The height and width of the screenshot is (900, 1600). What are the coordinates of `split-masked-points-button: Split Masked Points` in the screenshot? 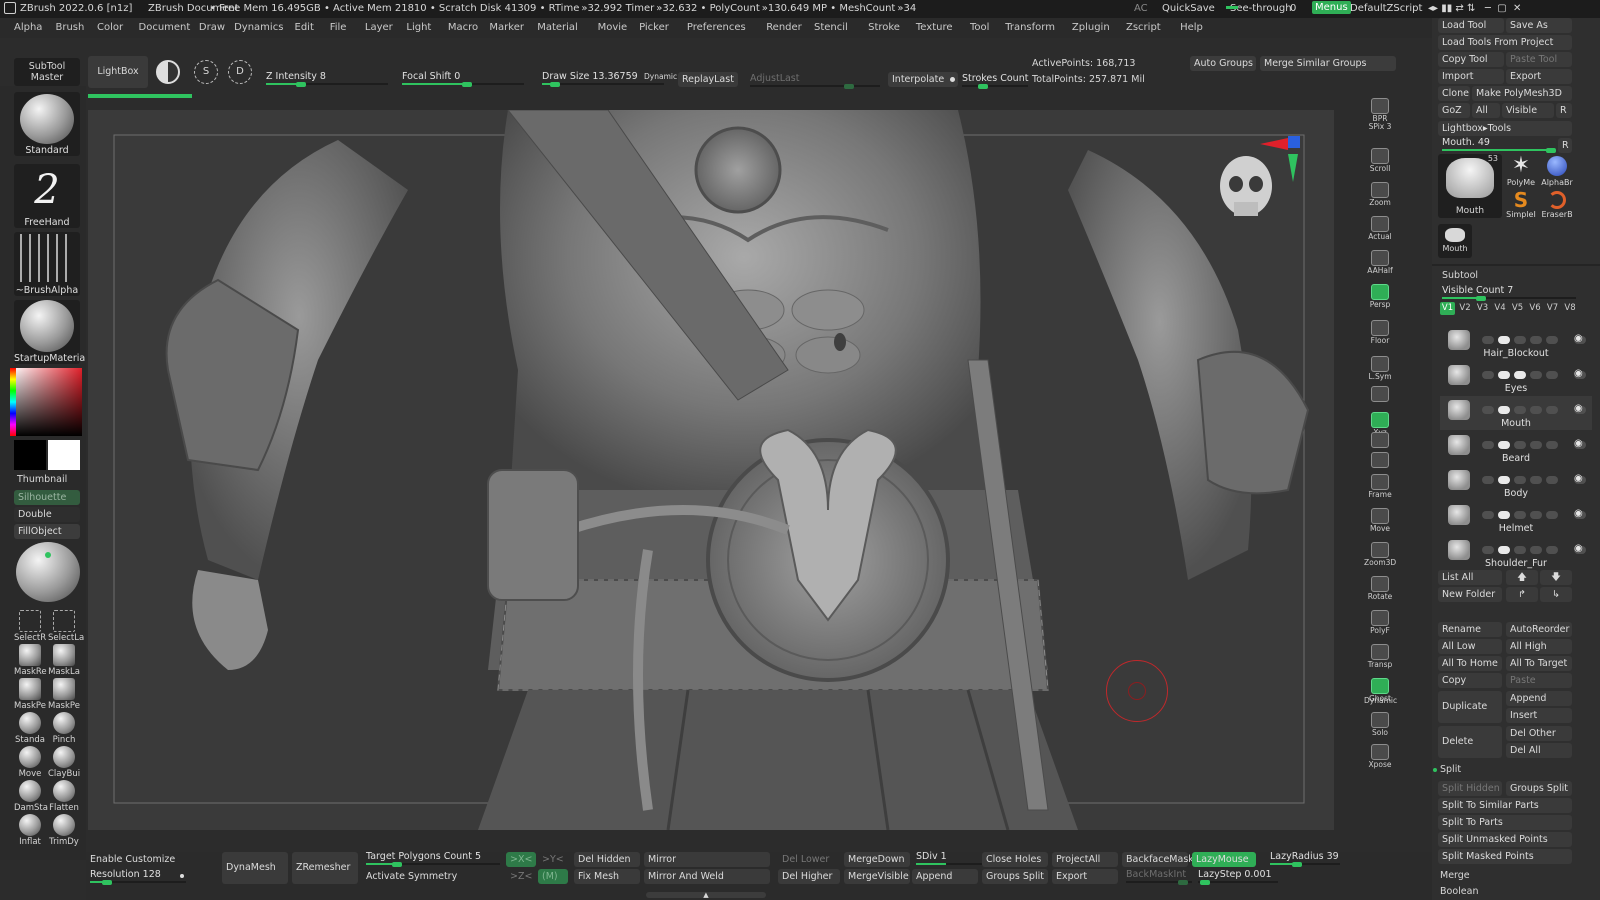 It's located at (1505, 856).